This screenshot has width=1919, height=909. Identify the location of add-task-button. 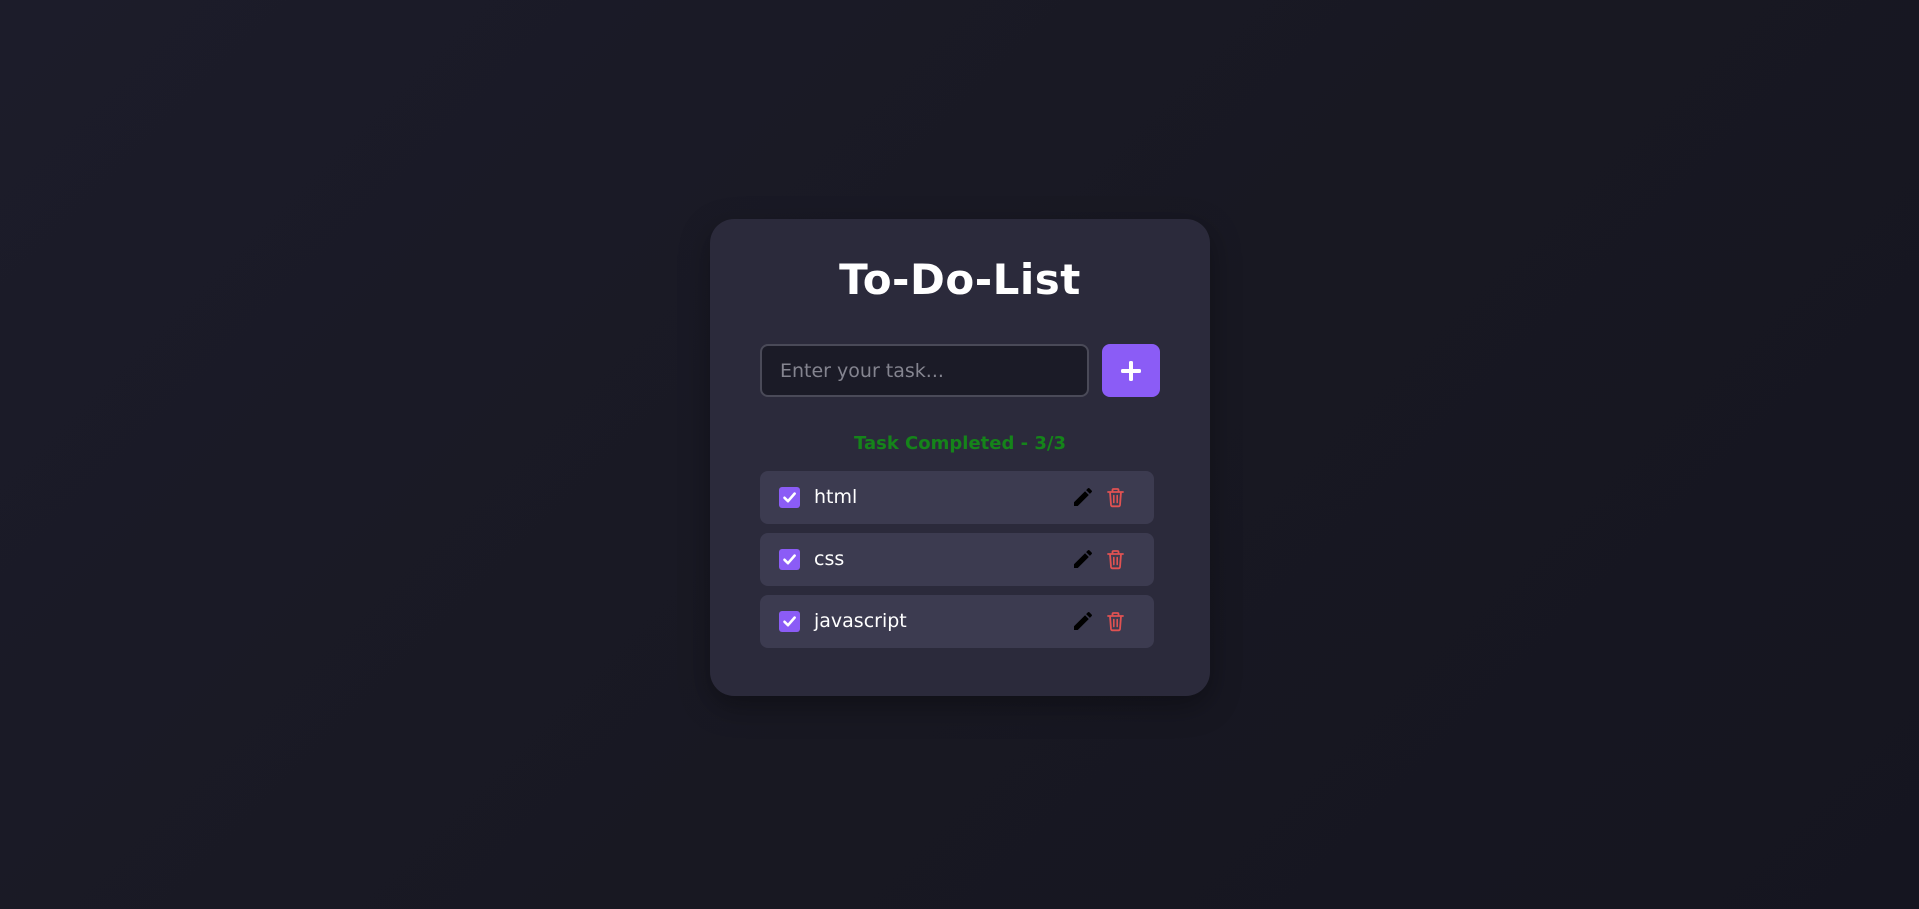
(1131, 370).